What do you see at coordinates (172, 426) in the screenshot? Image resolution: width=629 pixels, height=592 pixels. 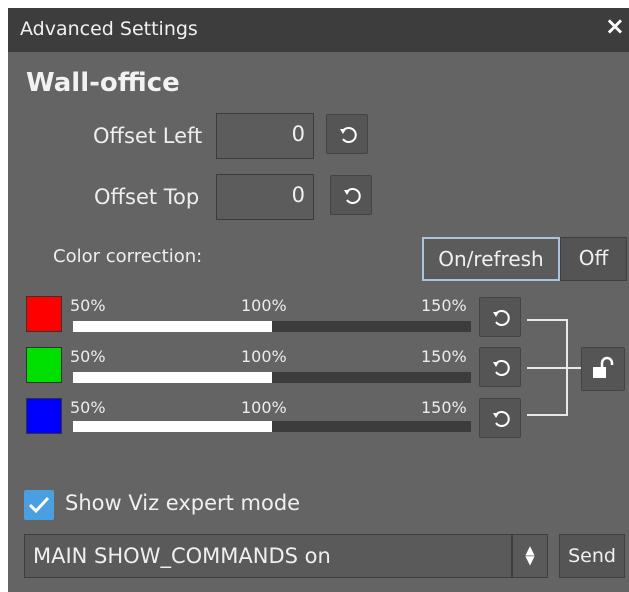 I see `blue-slider-fill` at bounding box center [172, 426].